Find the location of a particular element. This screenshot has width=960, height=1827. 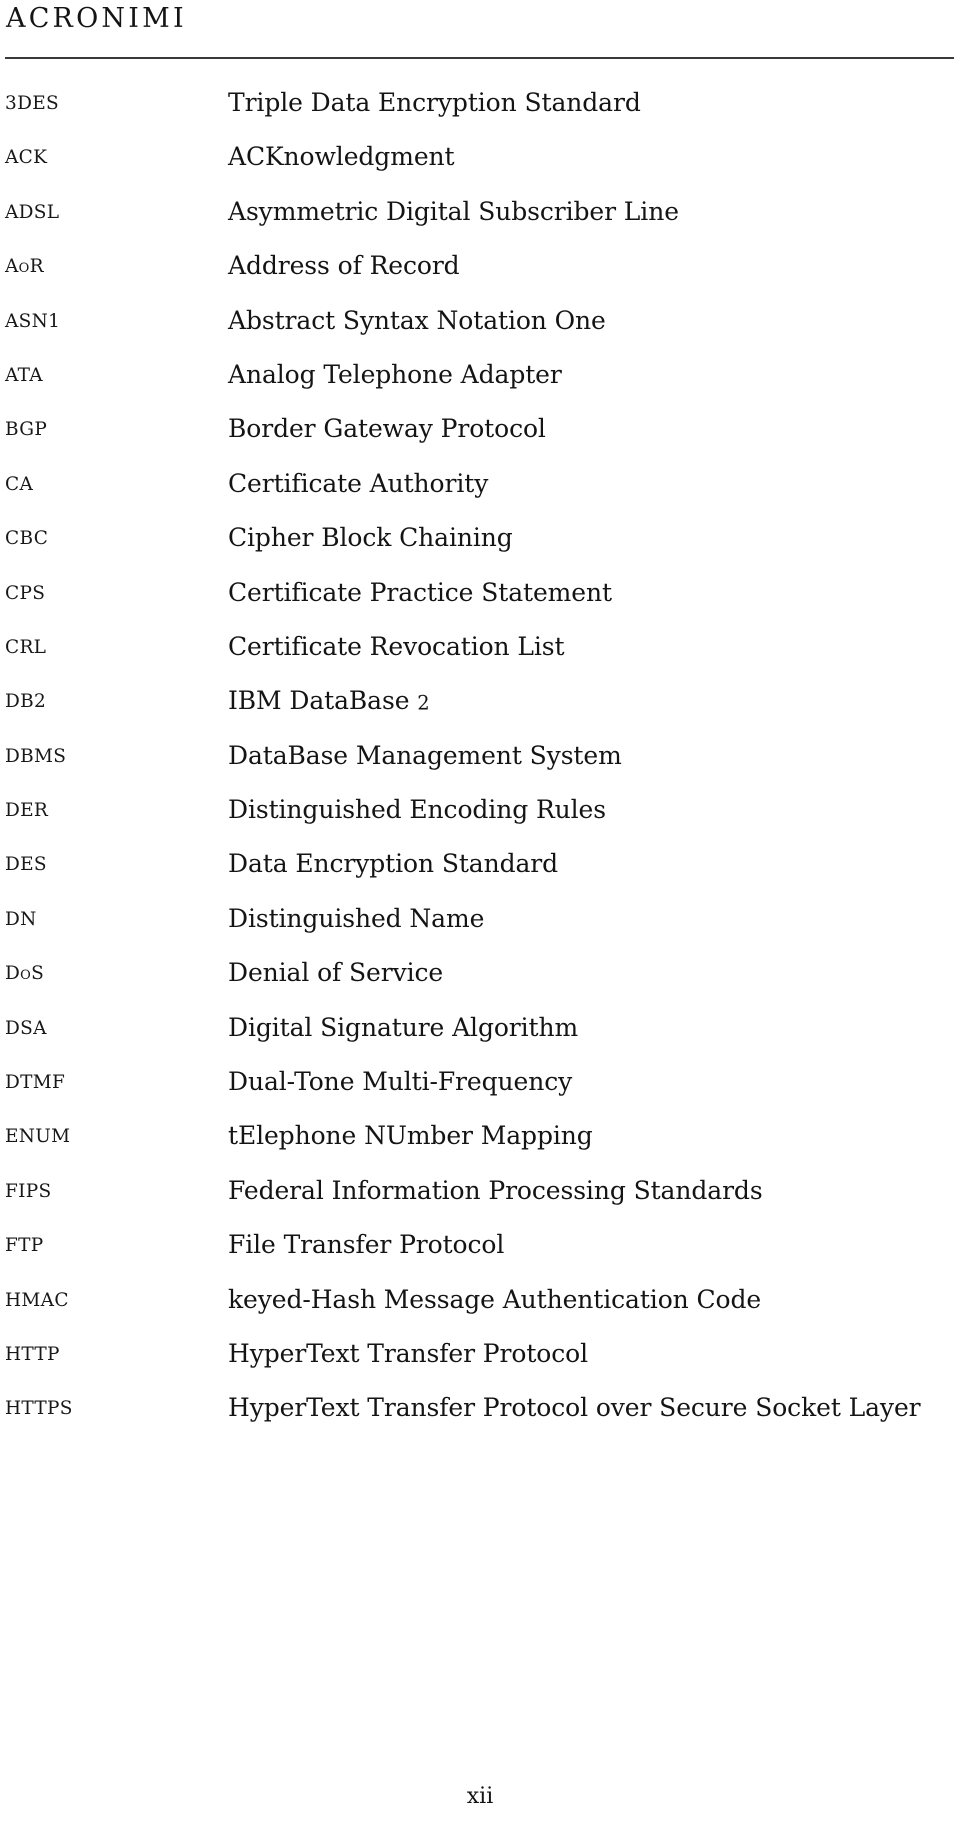

oldstyle-figure: 2 is located at coordinates (423, 703).